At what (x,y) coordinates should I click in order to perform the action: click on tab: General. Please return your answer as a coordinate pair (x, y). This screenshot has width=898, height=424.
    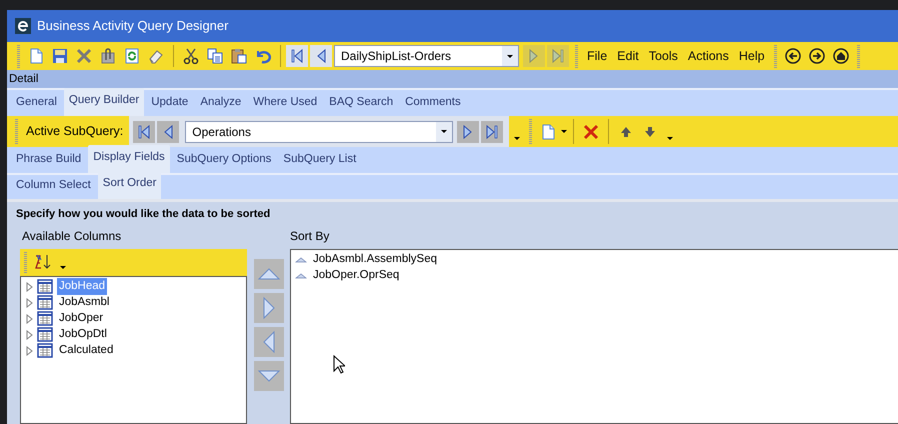
    Looking at the image, I should click on (36, 103).